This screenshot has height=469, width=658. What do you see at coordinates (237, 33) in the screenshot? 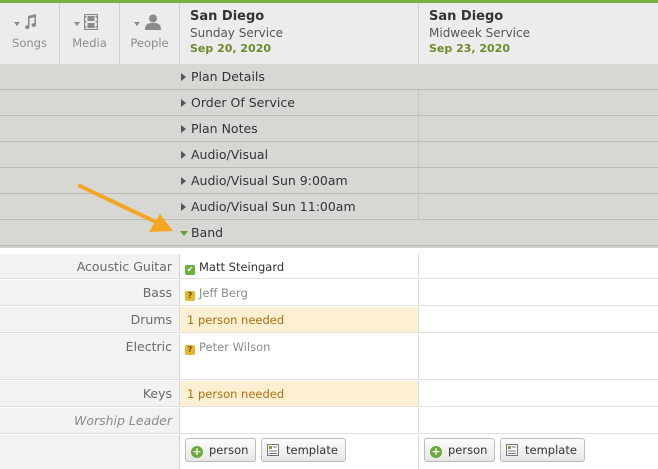
I see `plan-service-type: Sunday Service` at bounding box center [237, 33].